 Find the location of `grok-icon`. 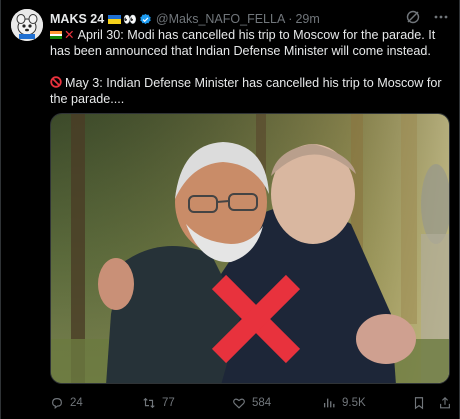

grok-icon is located at coordinates (413, 17).